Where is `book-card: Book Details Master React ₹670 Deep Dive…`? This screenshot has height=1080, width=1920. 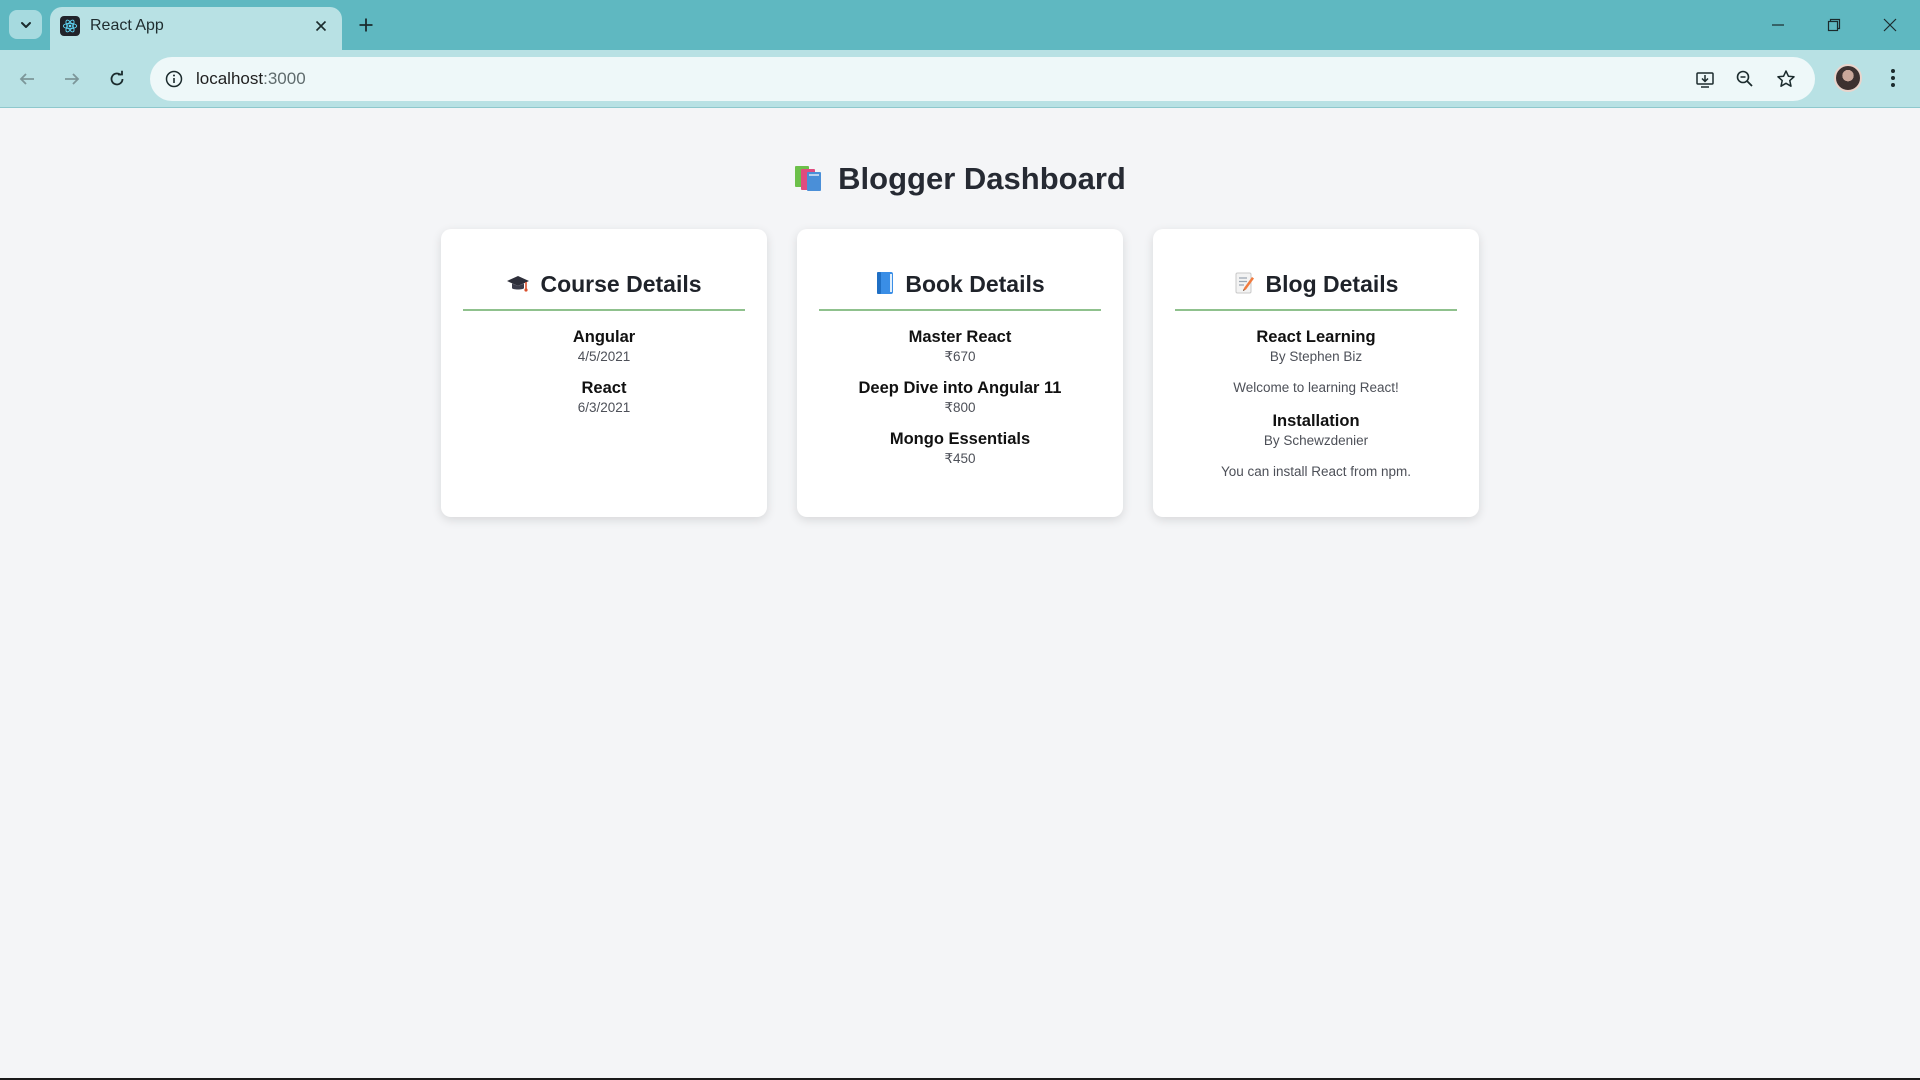
book-card: Book Details Master React ₹670 Deep Dive… is located at coordinates (960, 373).